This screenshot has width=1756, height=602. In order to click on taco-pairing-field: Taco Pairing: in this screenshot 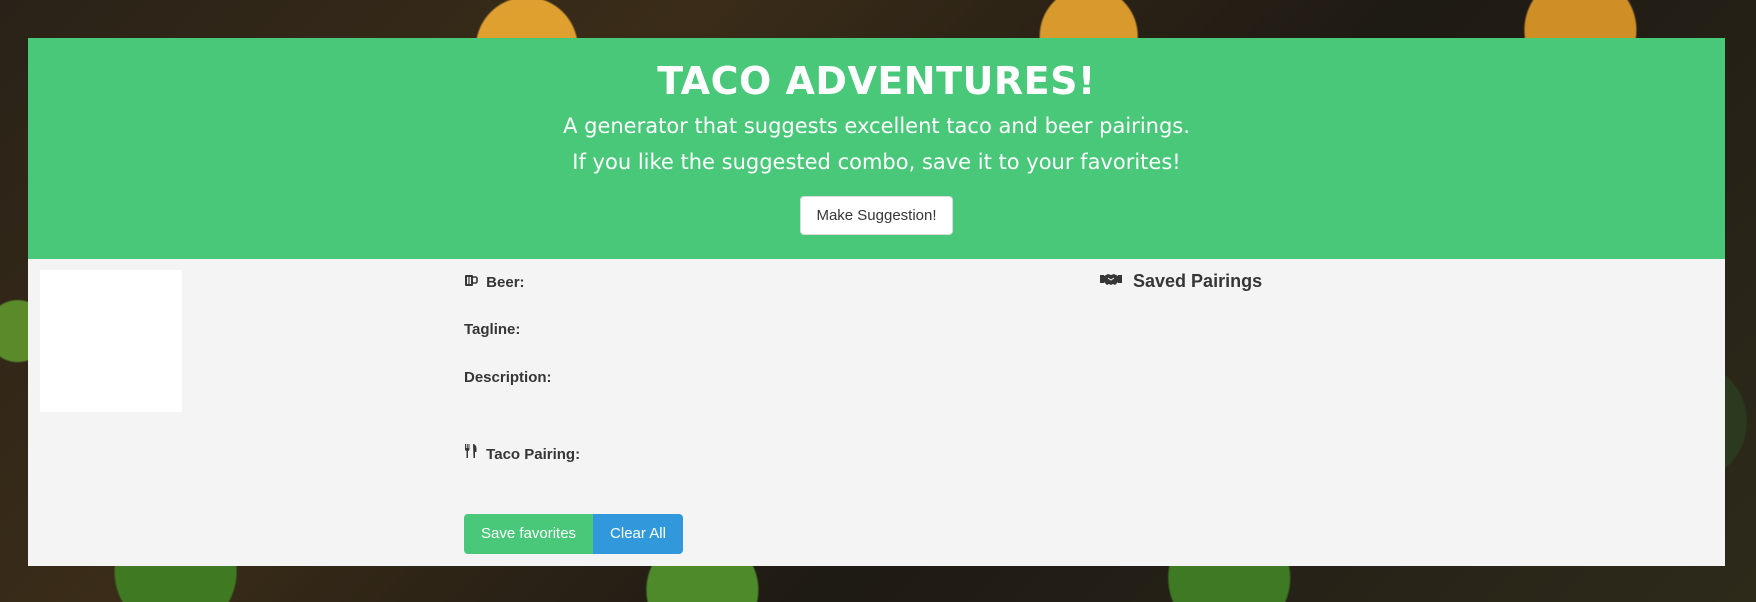, I will do `click(525, 453)`.